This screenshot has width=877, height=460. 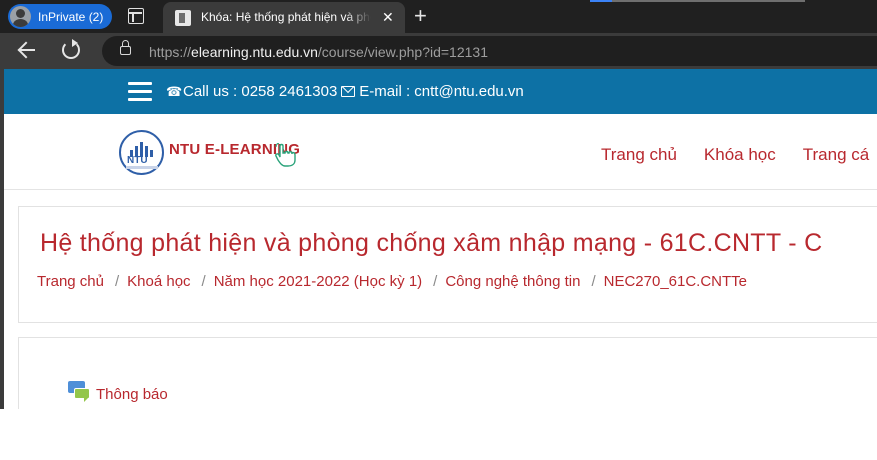 I want to click on ntu-elearning-logo: NTU NTU E-LEARNING, so click(x=214, y=154).